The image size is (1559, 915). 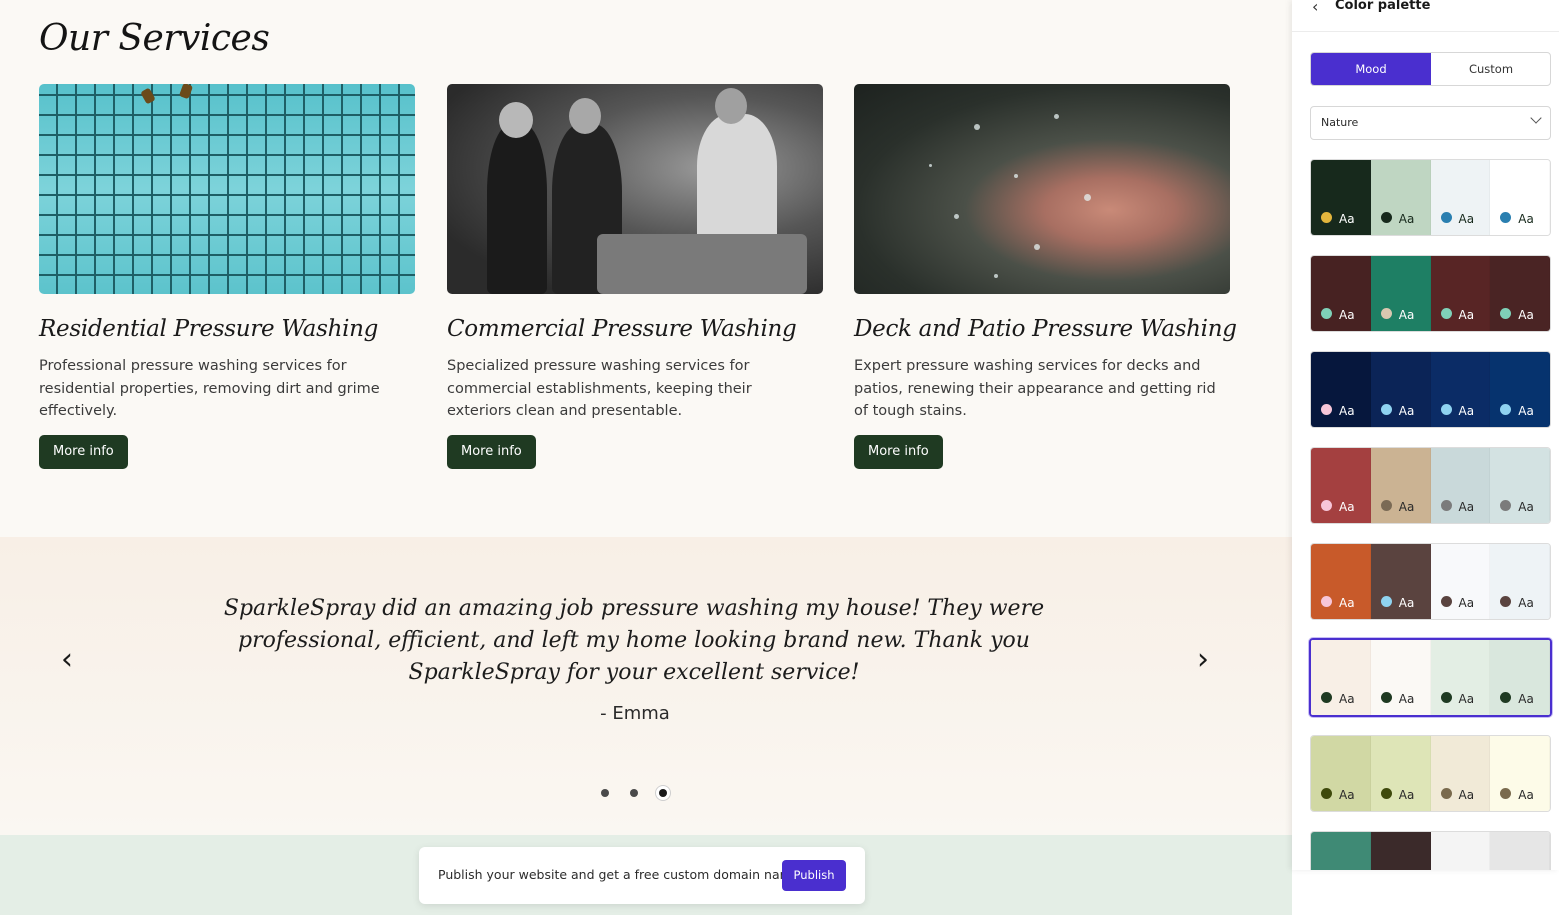 I want to click on chevron-right-icon: ›, so click(x=1203, y=660).